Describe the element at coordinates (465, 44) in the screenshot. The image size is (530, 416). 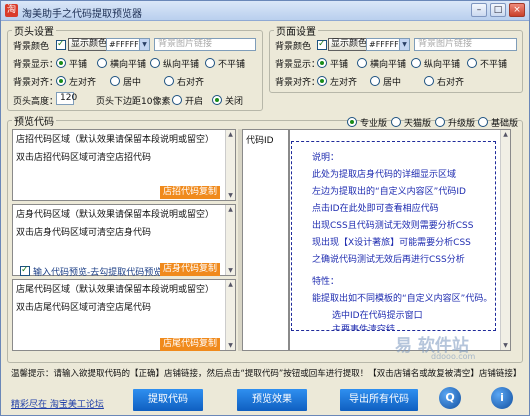
I see `page-bg-image-input: 背景图片链接` at that location.